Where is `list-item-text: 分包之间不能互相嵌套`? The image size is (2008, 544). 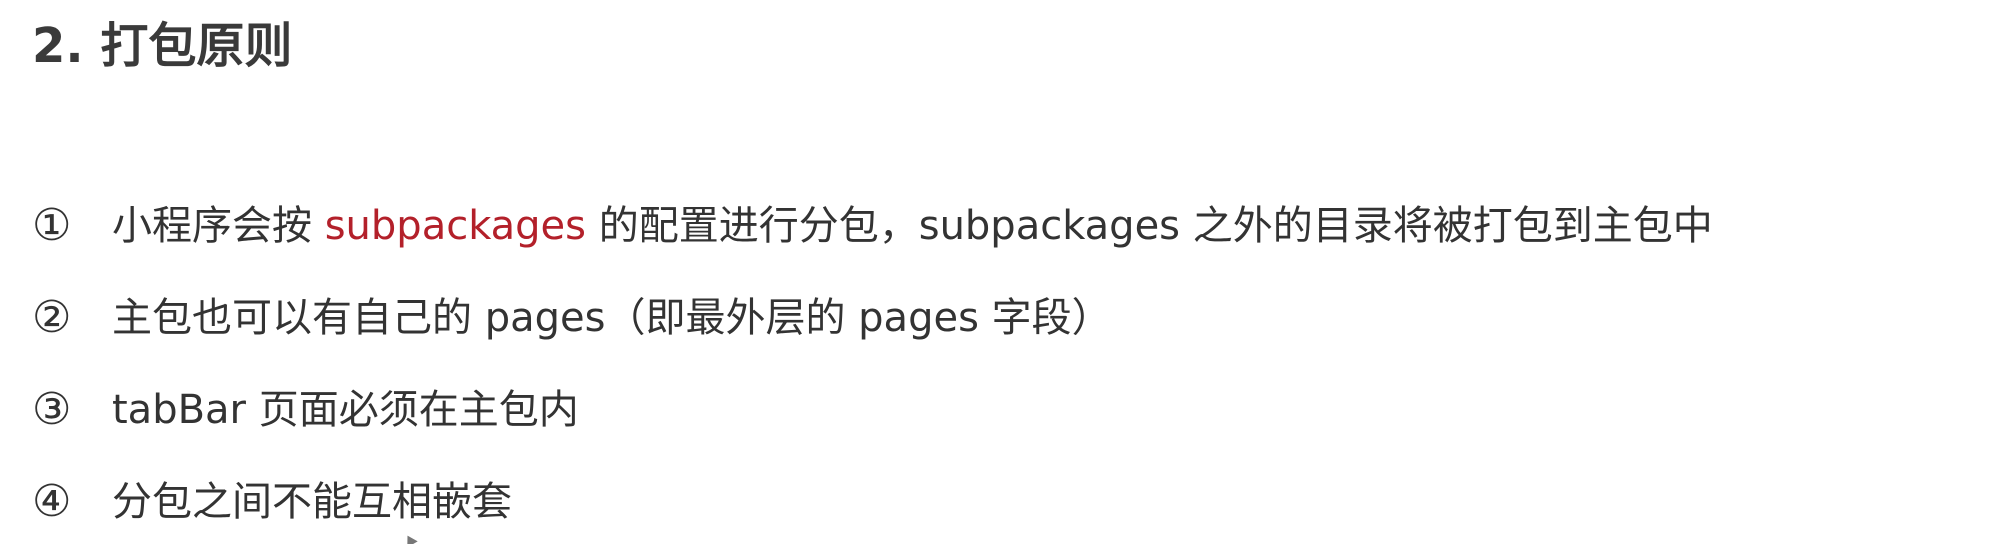 list-item-text: 分包之间不能互相嵌套 is located at coordinates (312, 502).